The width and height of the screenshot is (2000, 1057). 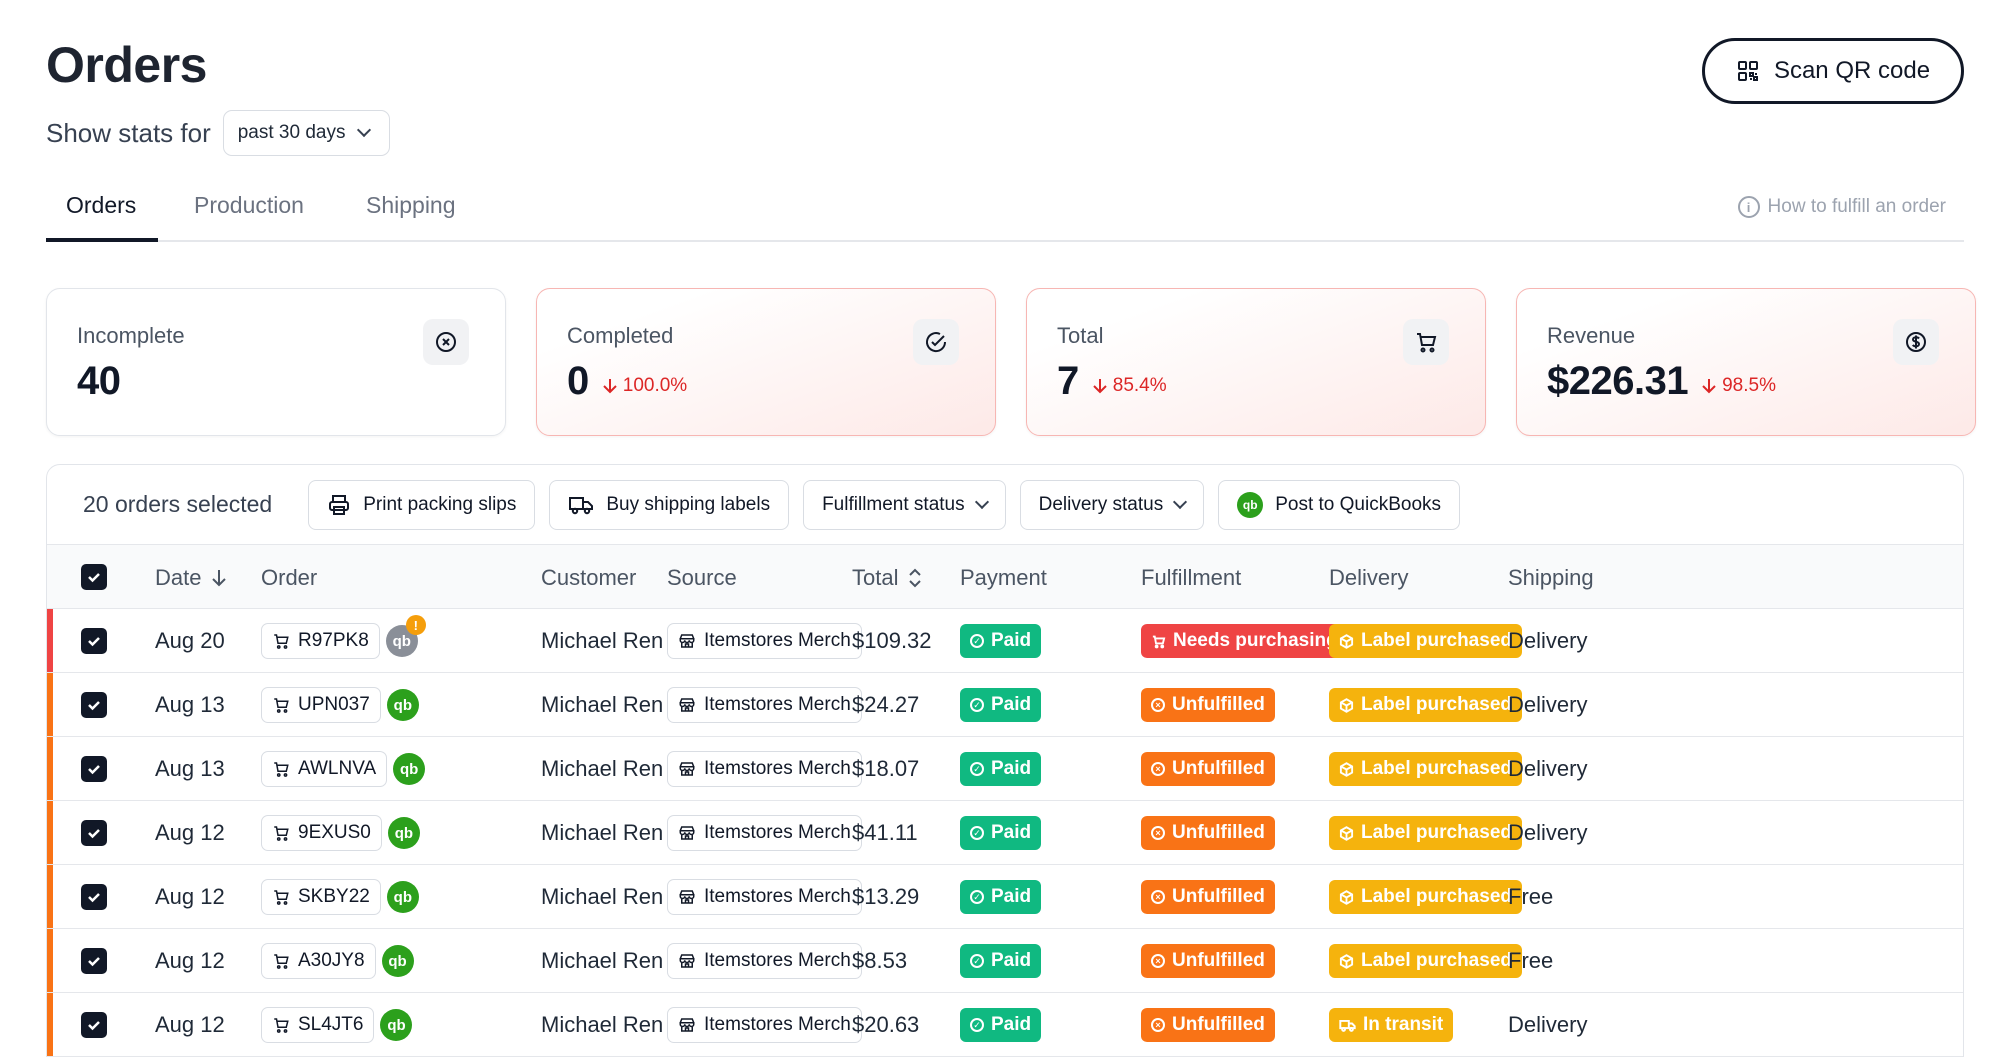 What do you see at coordinates (1833, 71) in the screenshot?
I see `scan-qr-button: Scan QR code` at bounding box center [1833, 71].